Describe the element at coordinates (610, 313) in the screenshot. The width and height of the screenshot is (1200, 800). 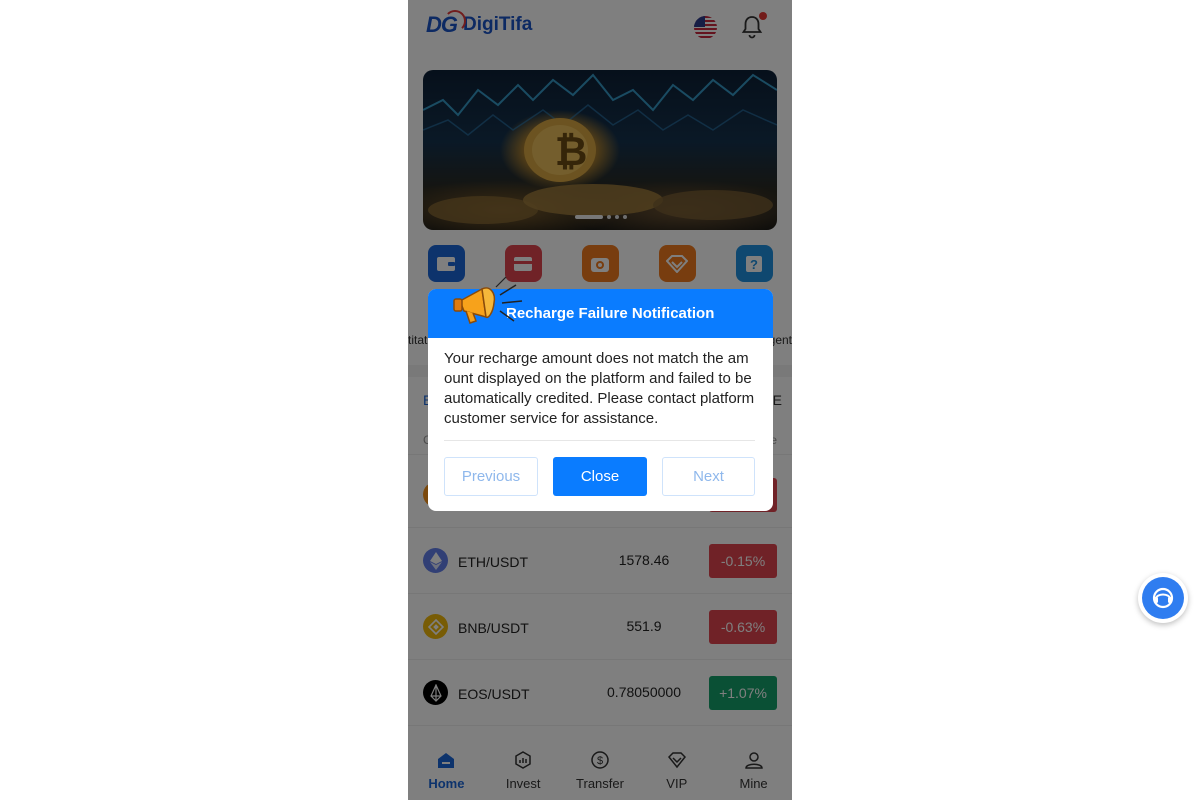
I see `dialog-title: Recharge Failure Notification` at that location.